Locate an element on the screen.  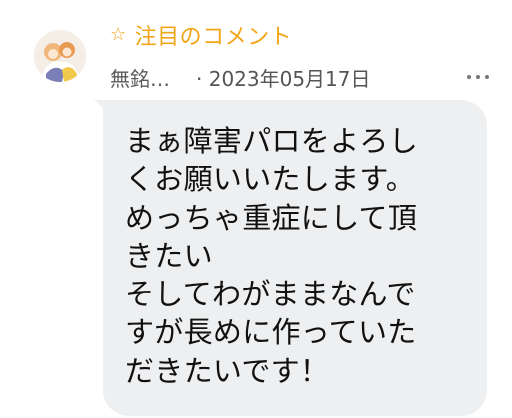
featured-comment-badge: ☆ 注目のコメント is located at coordinates (201, 35).